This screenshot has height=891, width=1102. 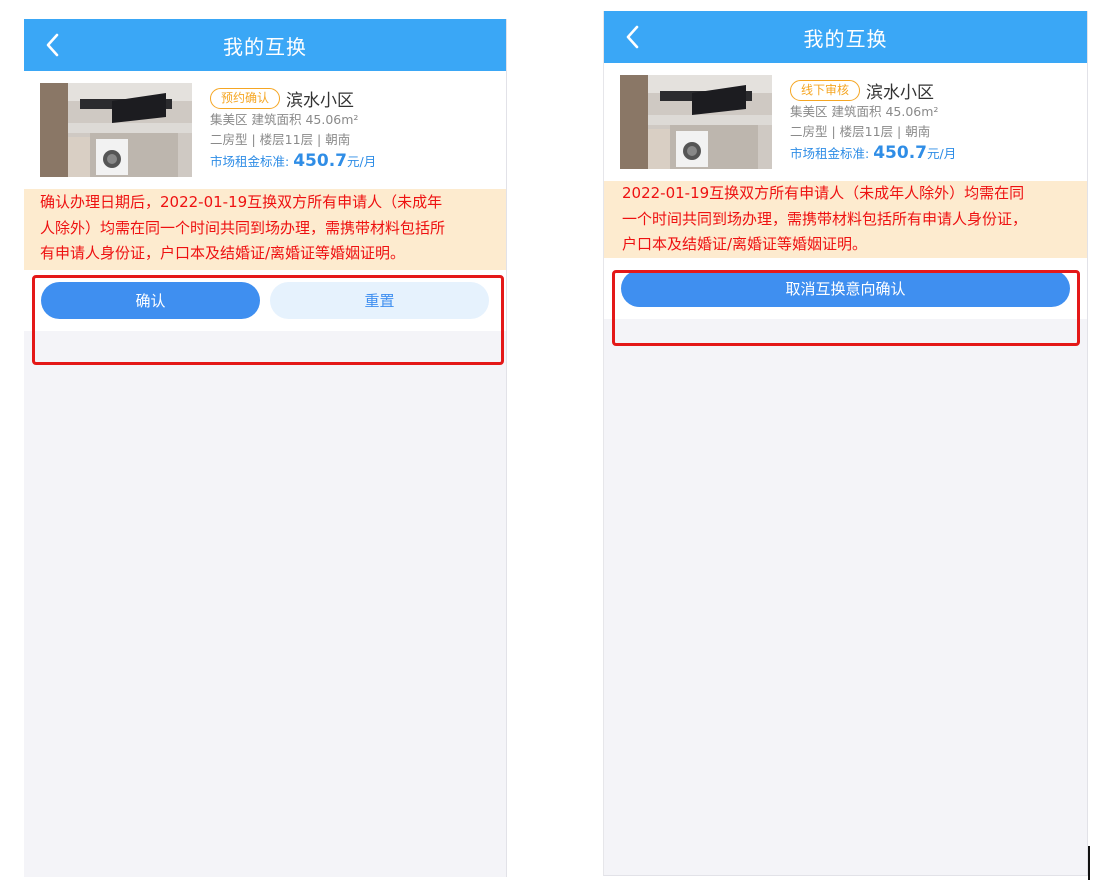 What do you see at coordinates (241, 202) in the screenshot?
I see `notice-line: 确认办理日期后，2022-01-19互换双方所有申请人（未成年` at bounding box center [241, 202].